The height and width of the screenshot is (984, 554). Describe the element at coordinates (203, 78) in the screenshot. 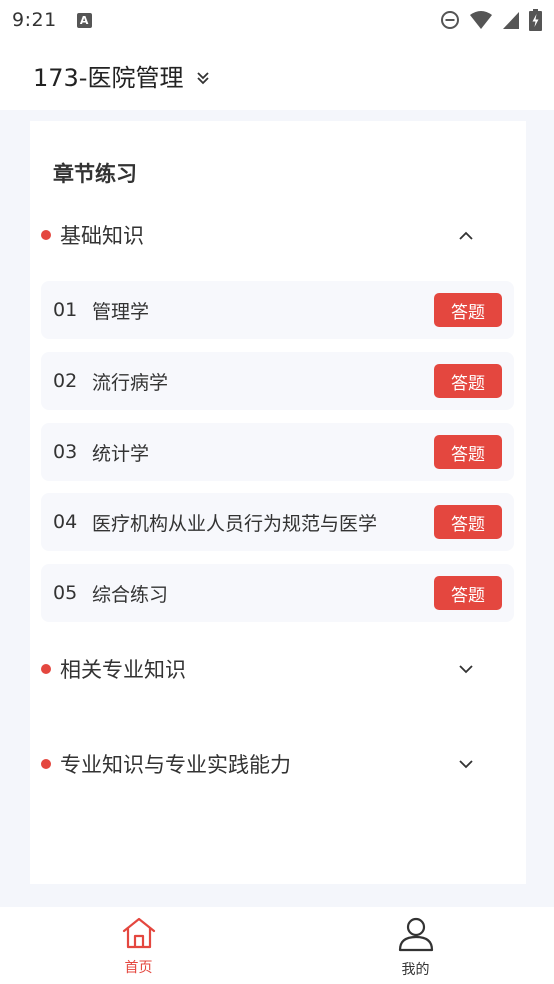

I see `double-chevron-down-icon` at that location.